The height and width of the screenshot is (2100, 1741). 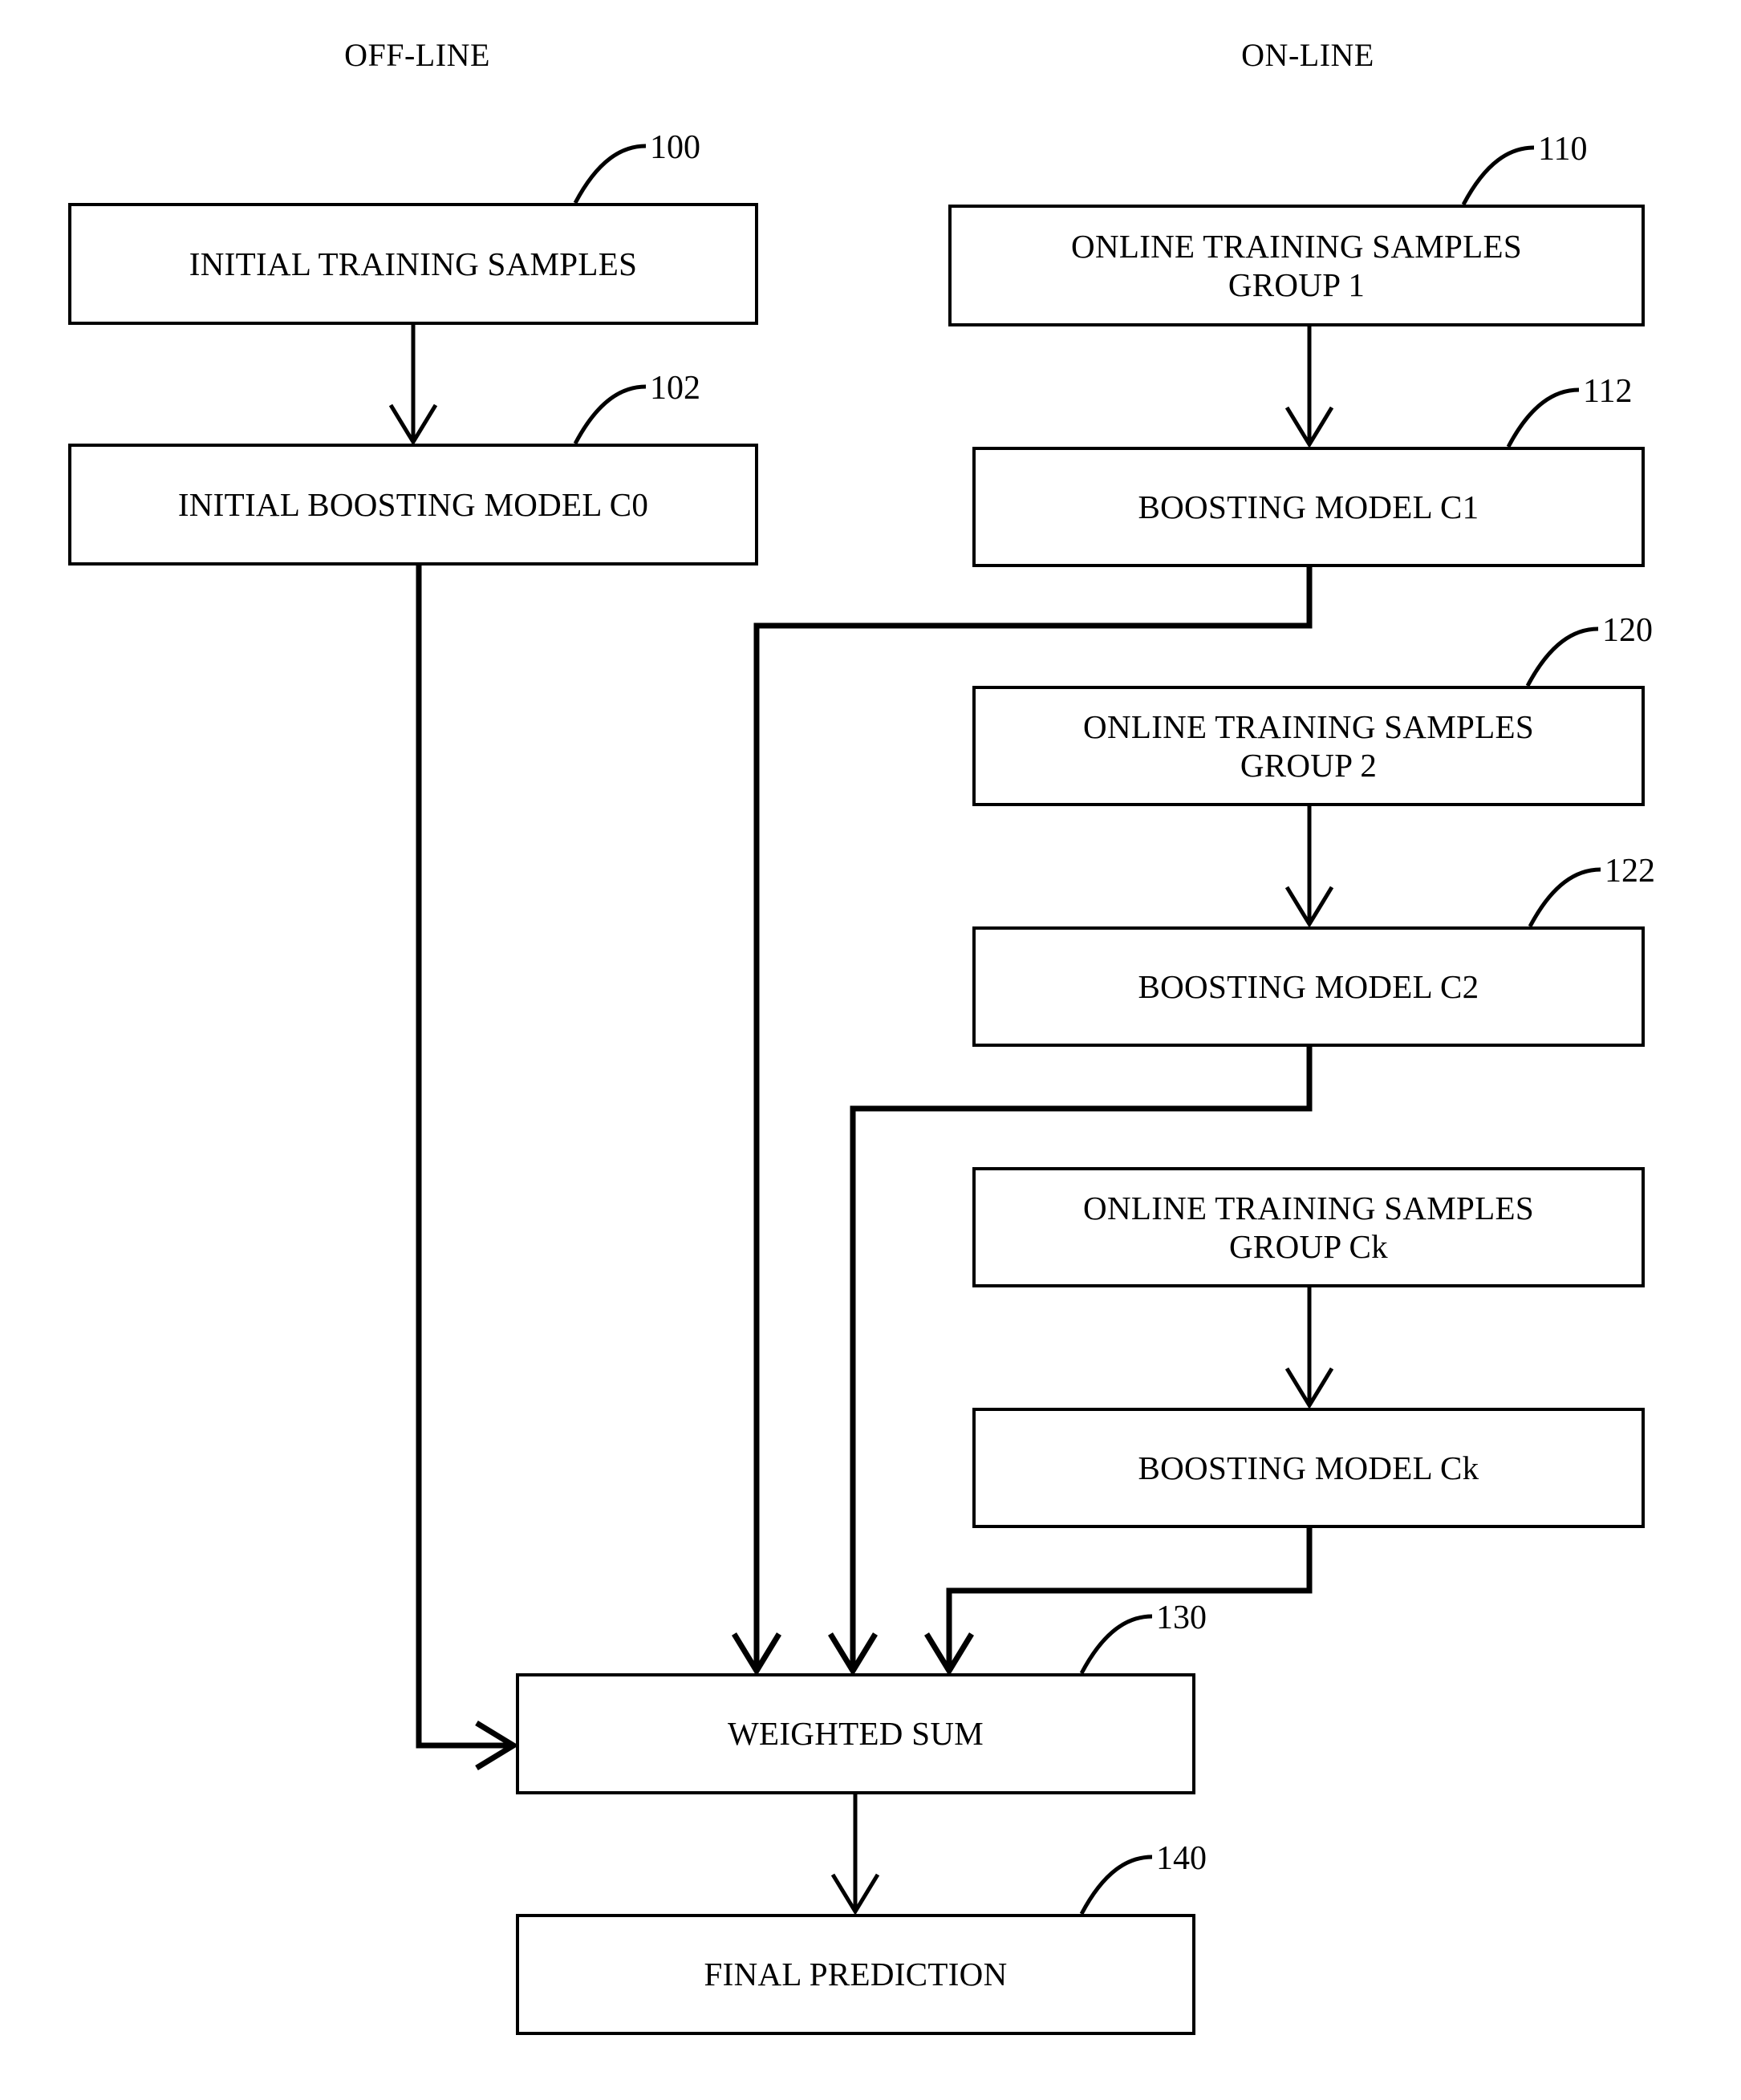 What do you see at coordinates (855, 1855) in the screenshot?
I see `edge-weighted-sum-to-final-prediction` at bounding box center [855, 1855].